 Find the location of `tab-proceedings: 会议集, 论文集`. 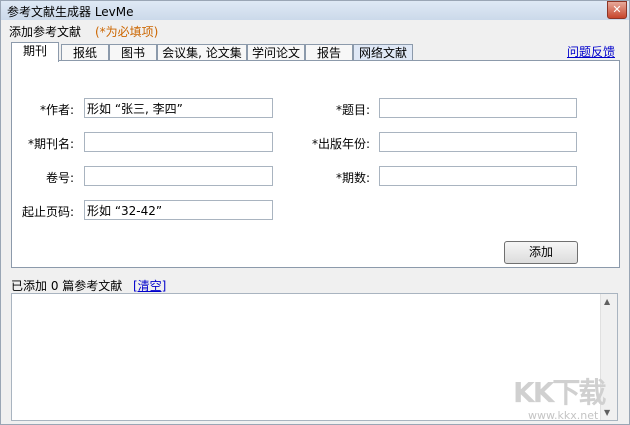

tab-proceedings: 会议集, 论文集 is located at coordinates (202, 52).